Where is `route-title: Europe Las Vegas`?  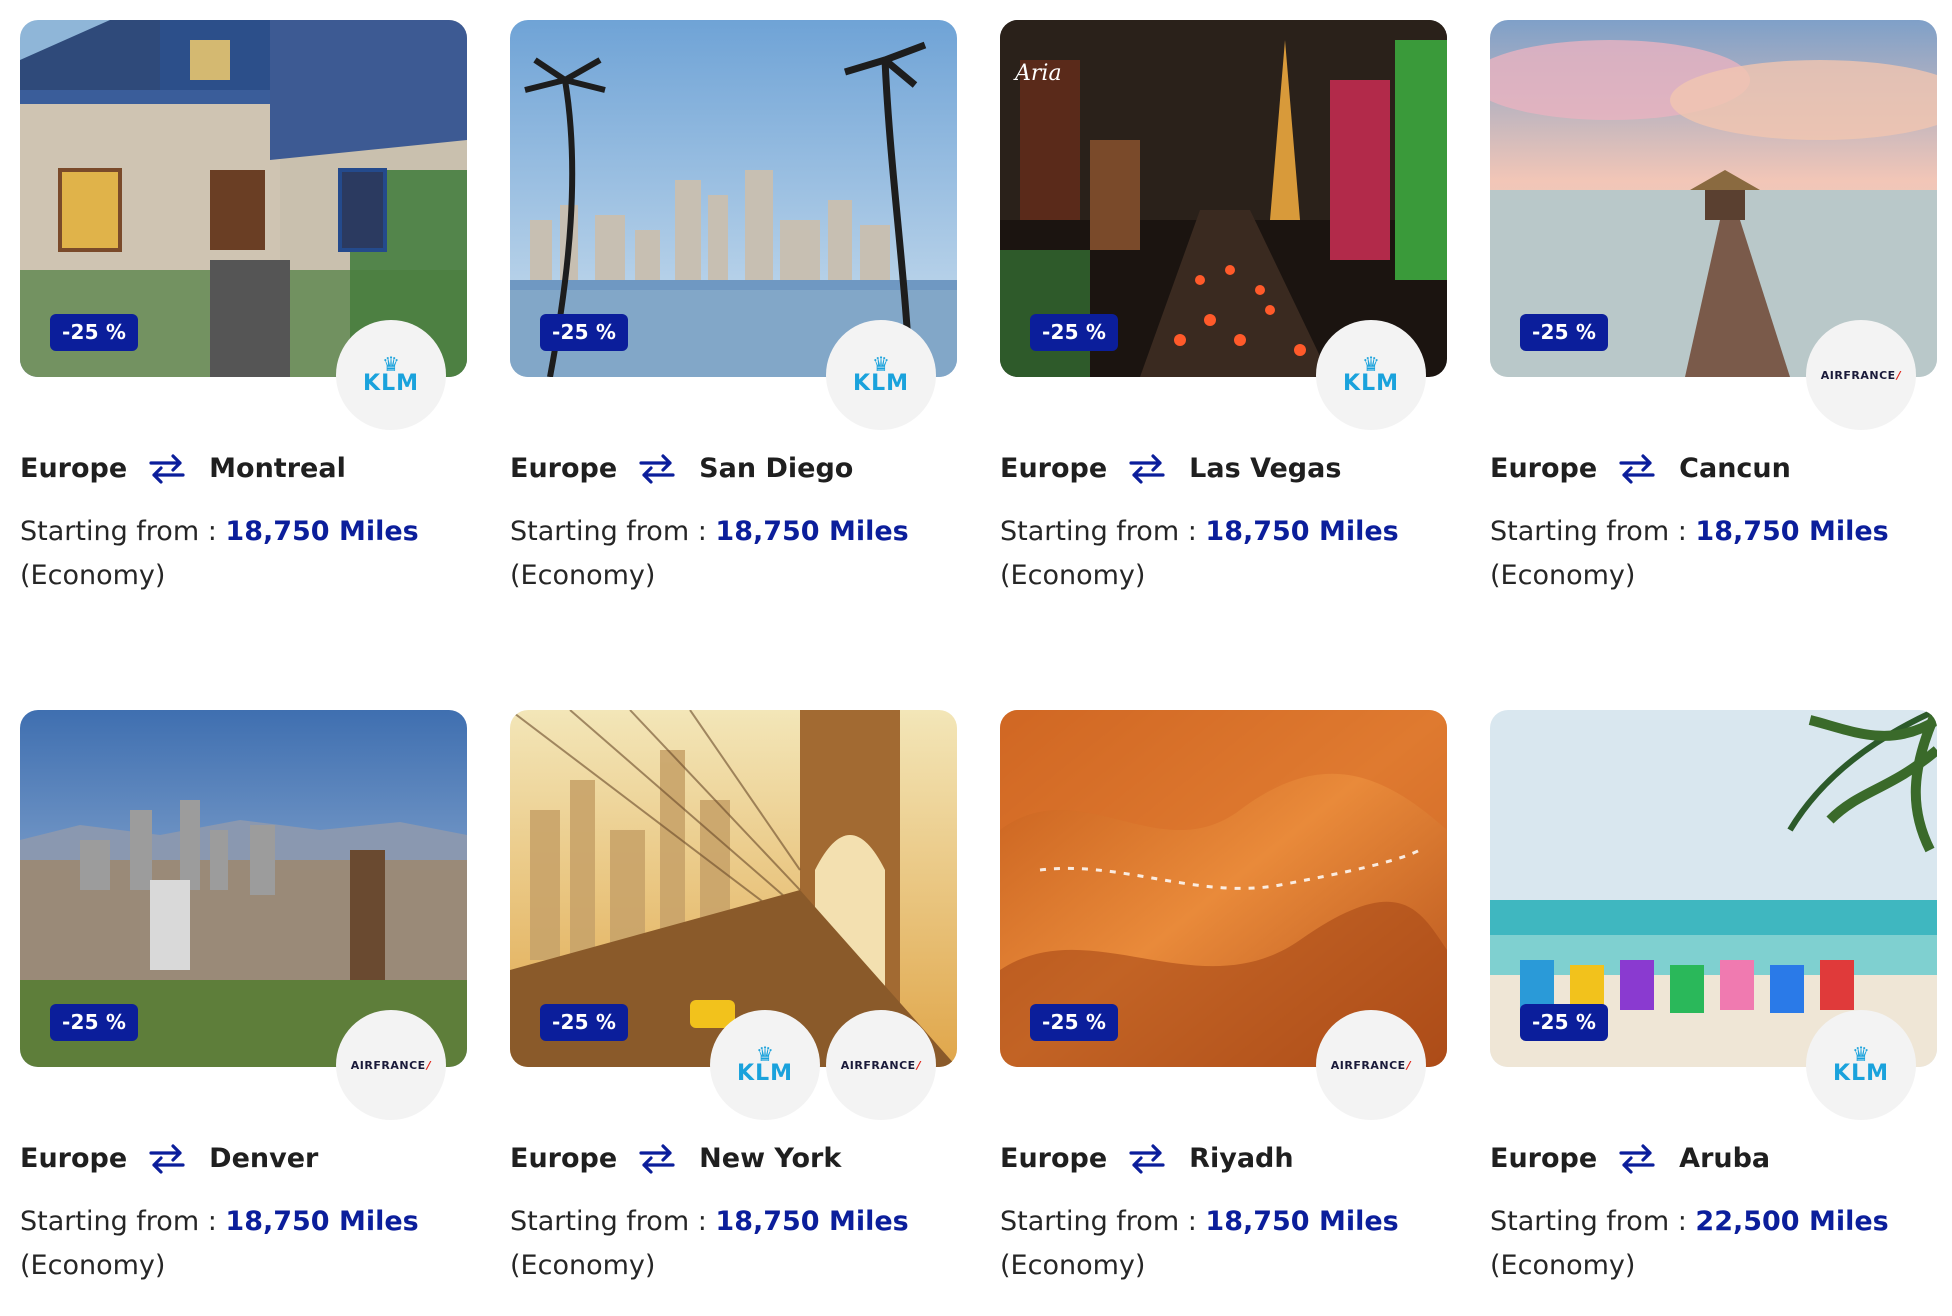
route-title: Europe Las Vegas is located at coordinates (1223, 468).